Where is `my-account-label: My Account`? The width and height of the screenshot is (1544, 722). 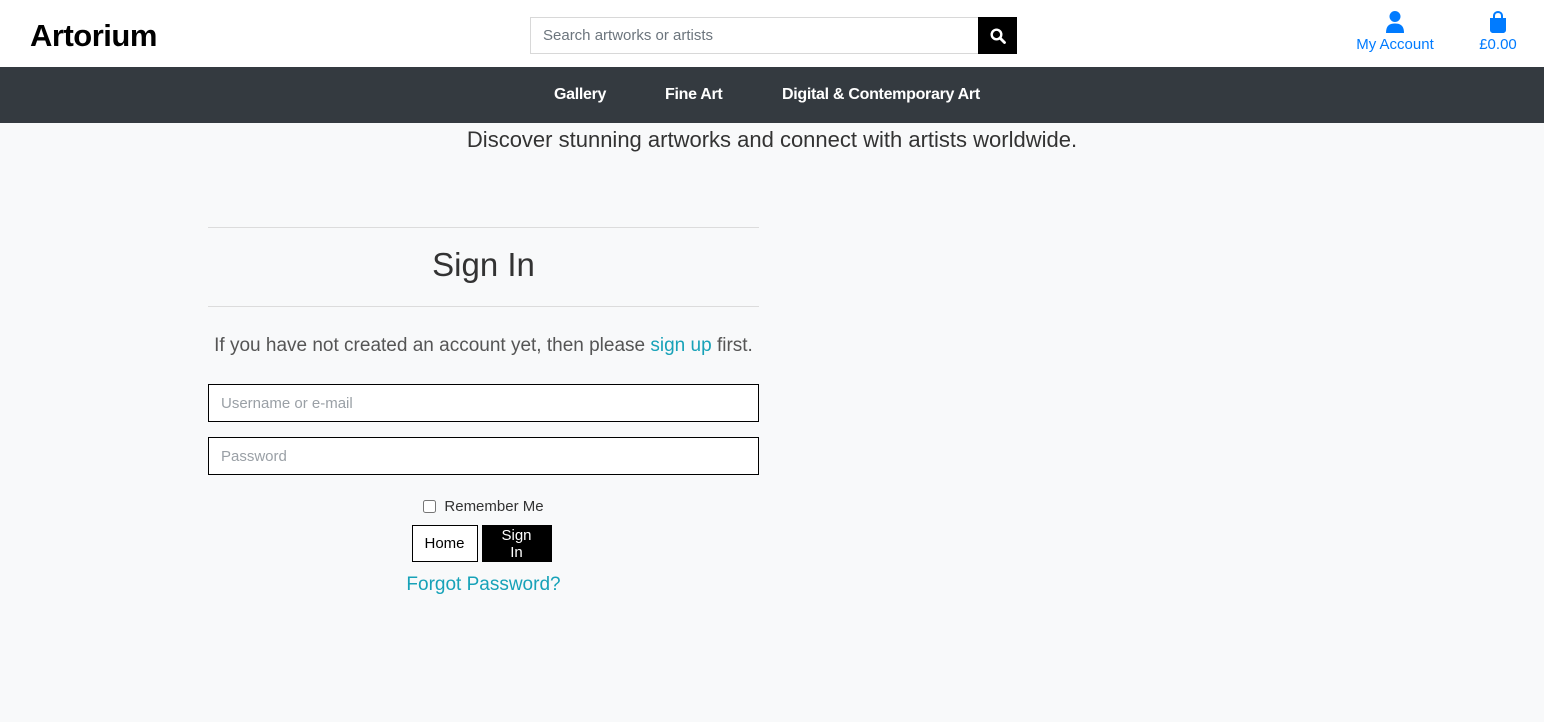 my-account-label: My Account is located at coordinates (1395, 44).